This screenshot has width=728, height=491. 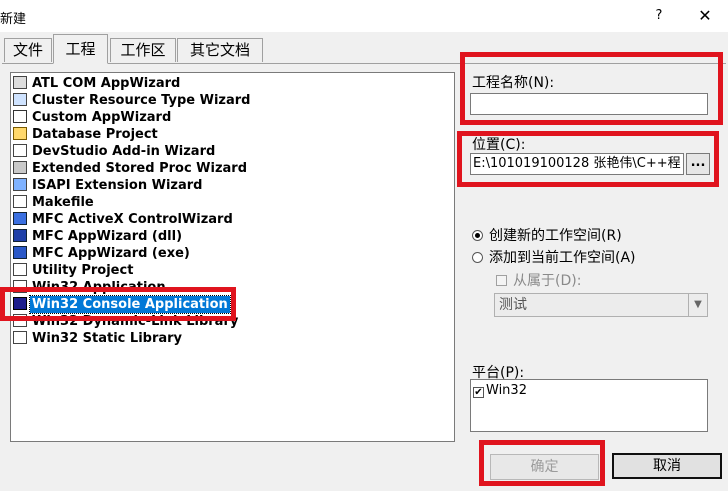 What do you see at coordinates (97, 83) in the screenshot?
I see `list-item: ATL COM AppWizard` at bounding box center [97, 83].